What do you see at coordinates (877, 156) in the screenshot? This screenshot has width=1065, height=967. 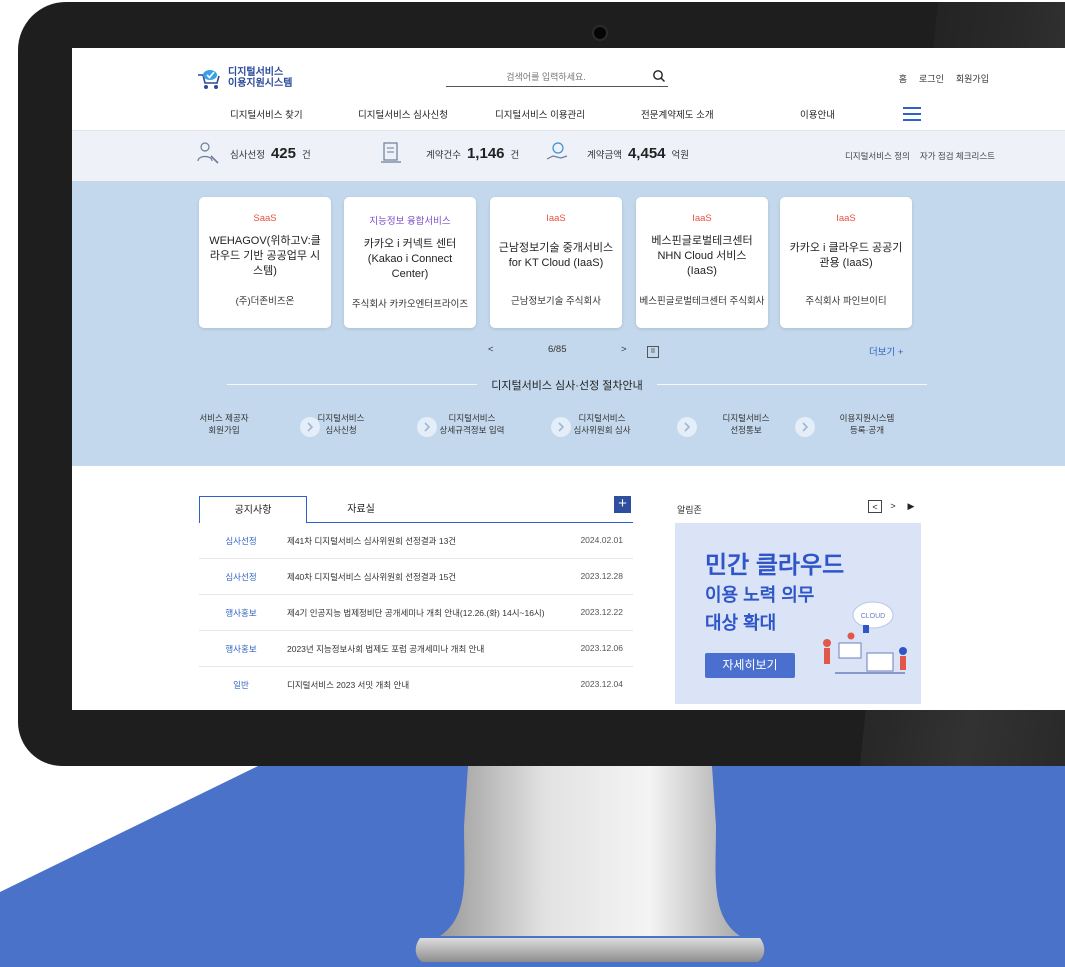 I see `definition-link: 디지털서비스 정의` at bounding box center [877, 156].